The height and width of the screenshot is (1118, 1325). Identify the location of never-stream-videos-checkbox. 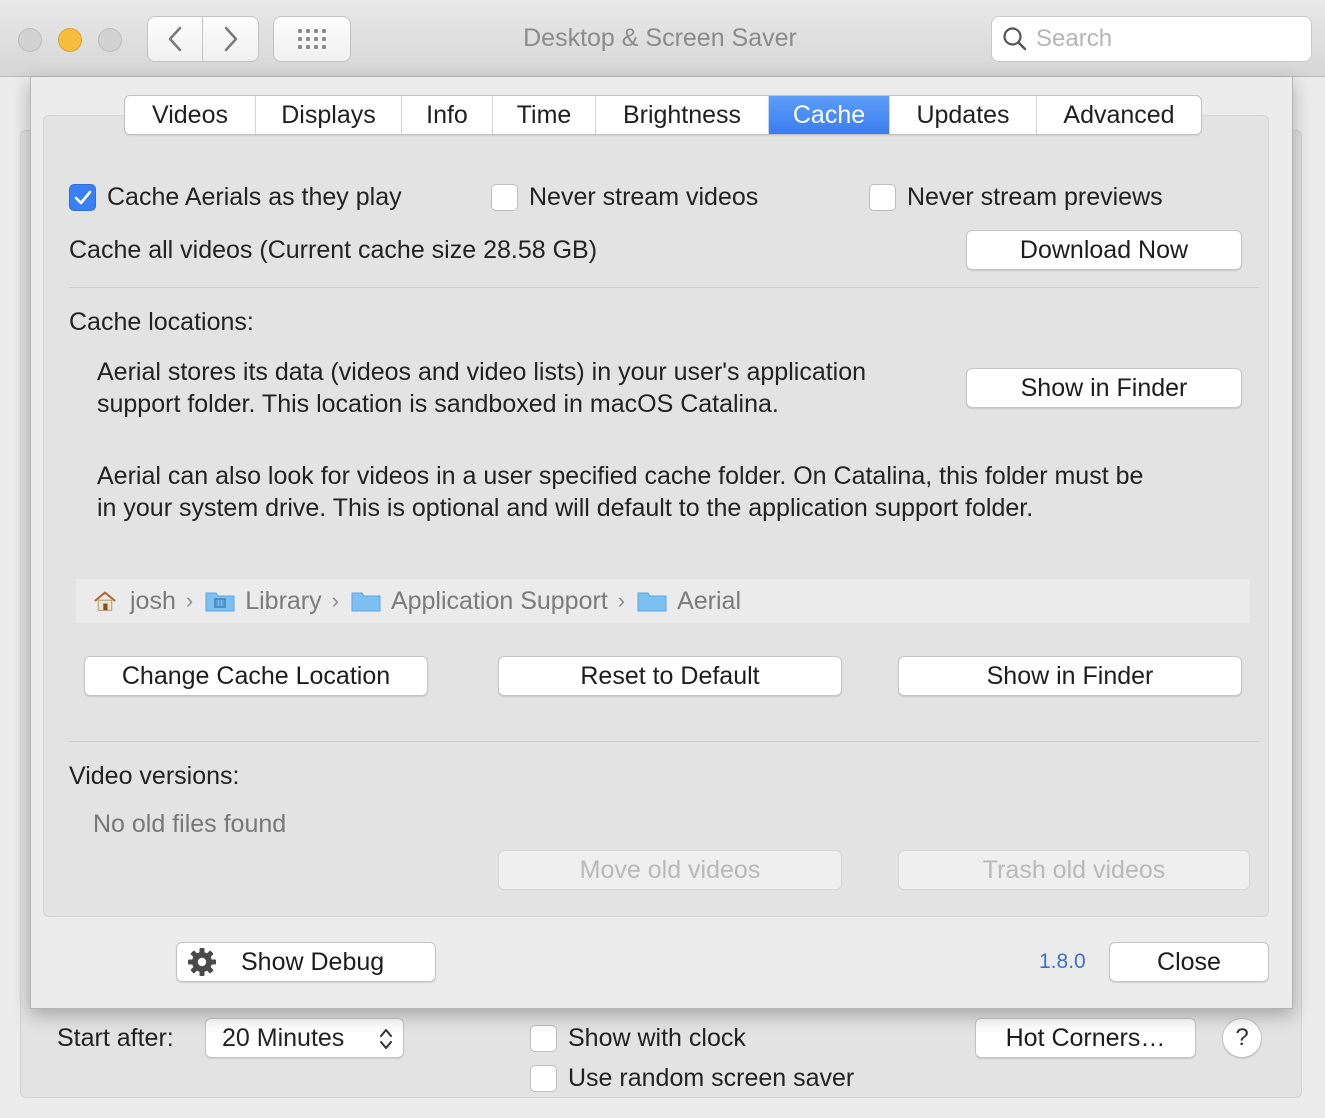
(504, 197).